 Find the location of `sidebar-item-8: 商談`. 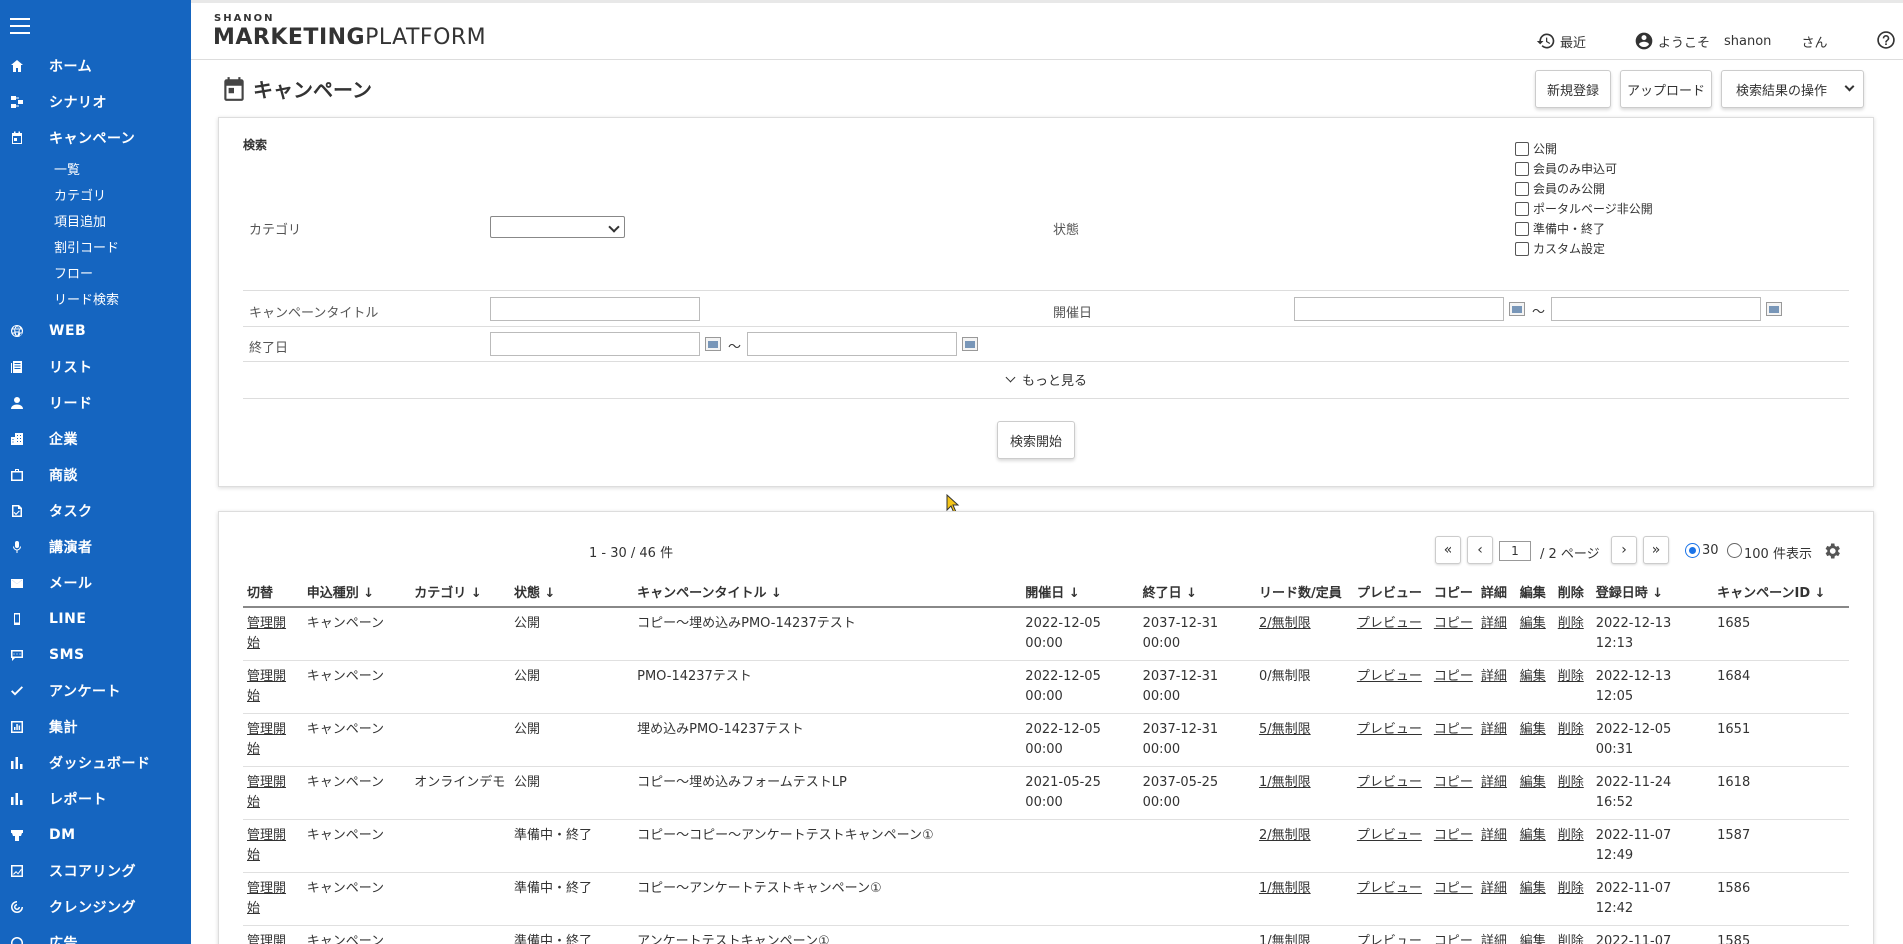

sidebar-item-8: 商談 is located at coordinates (95, 475).